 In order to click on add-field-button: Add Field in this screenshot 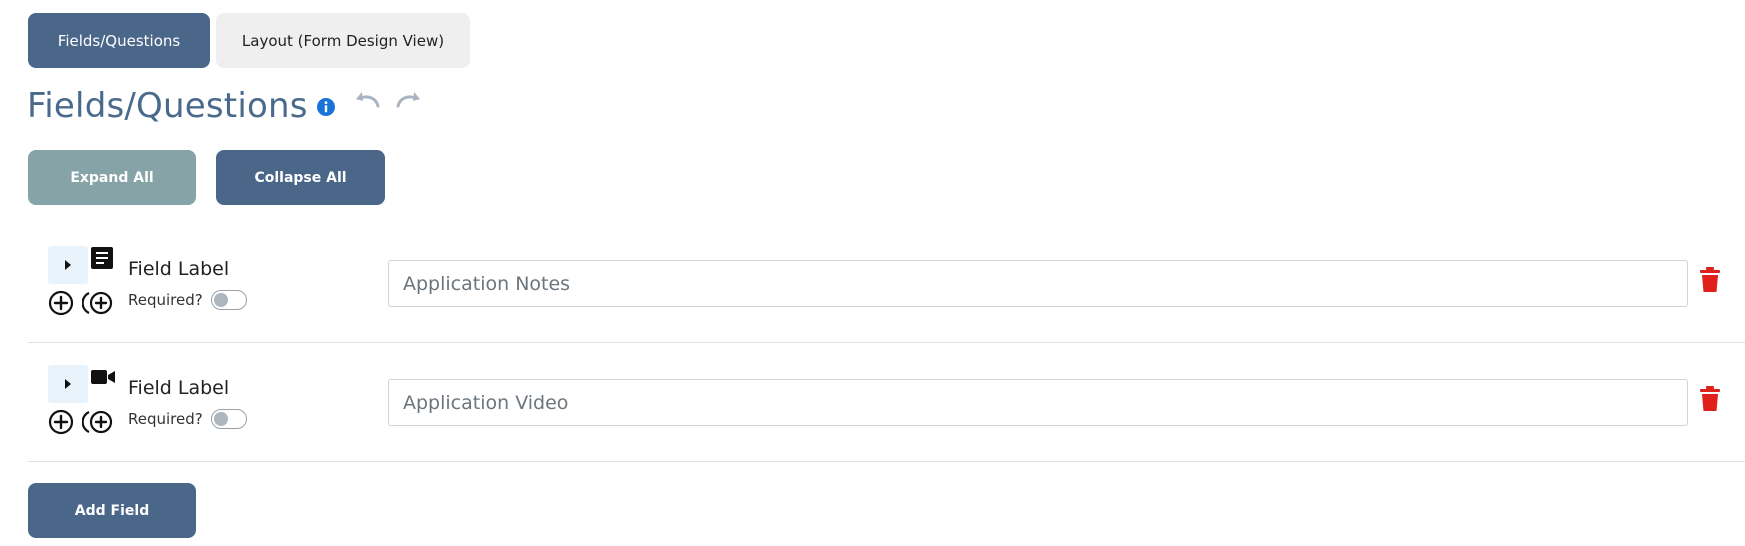, I will do `click(112, 510)`.